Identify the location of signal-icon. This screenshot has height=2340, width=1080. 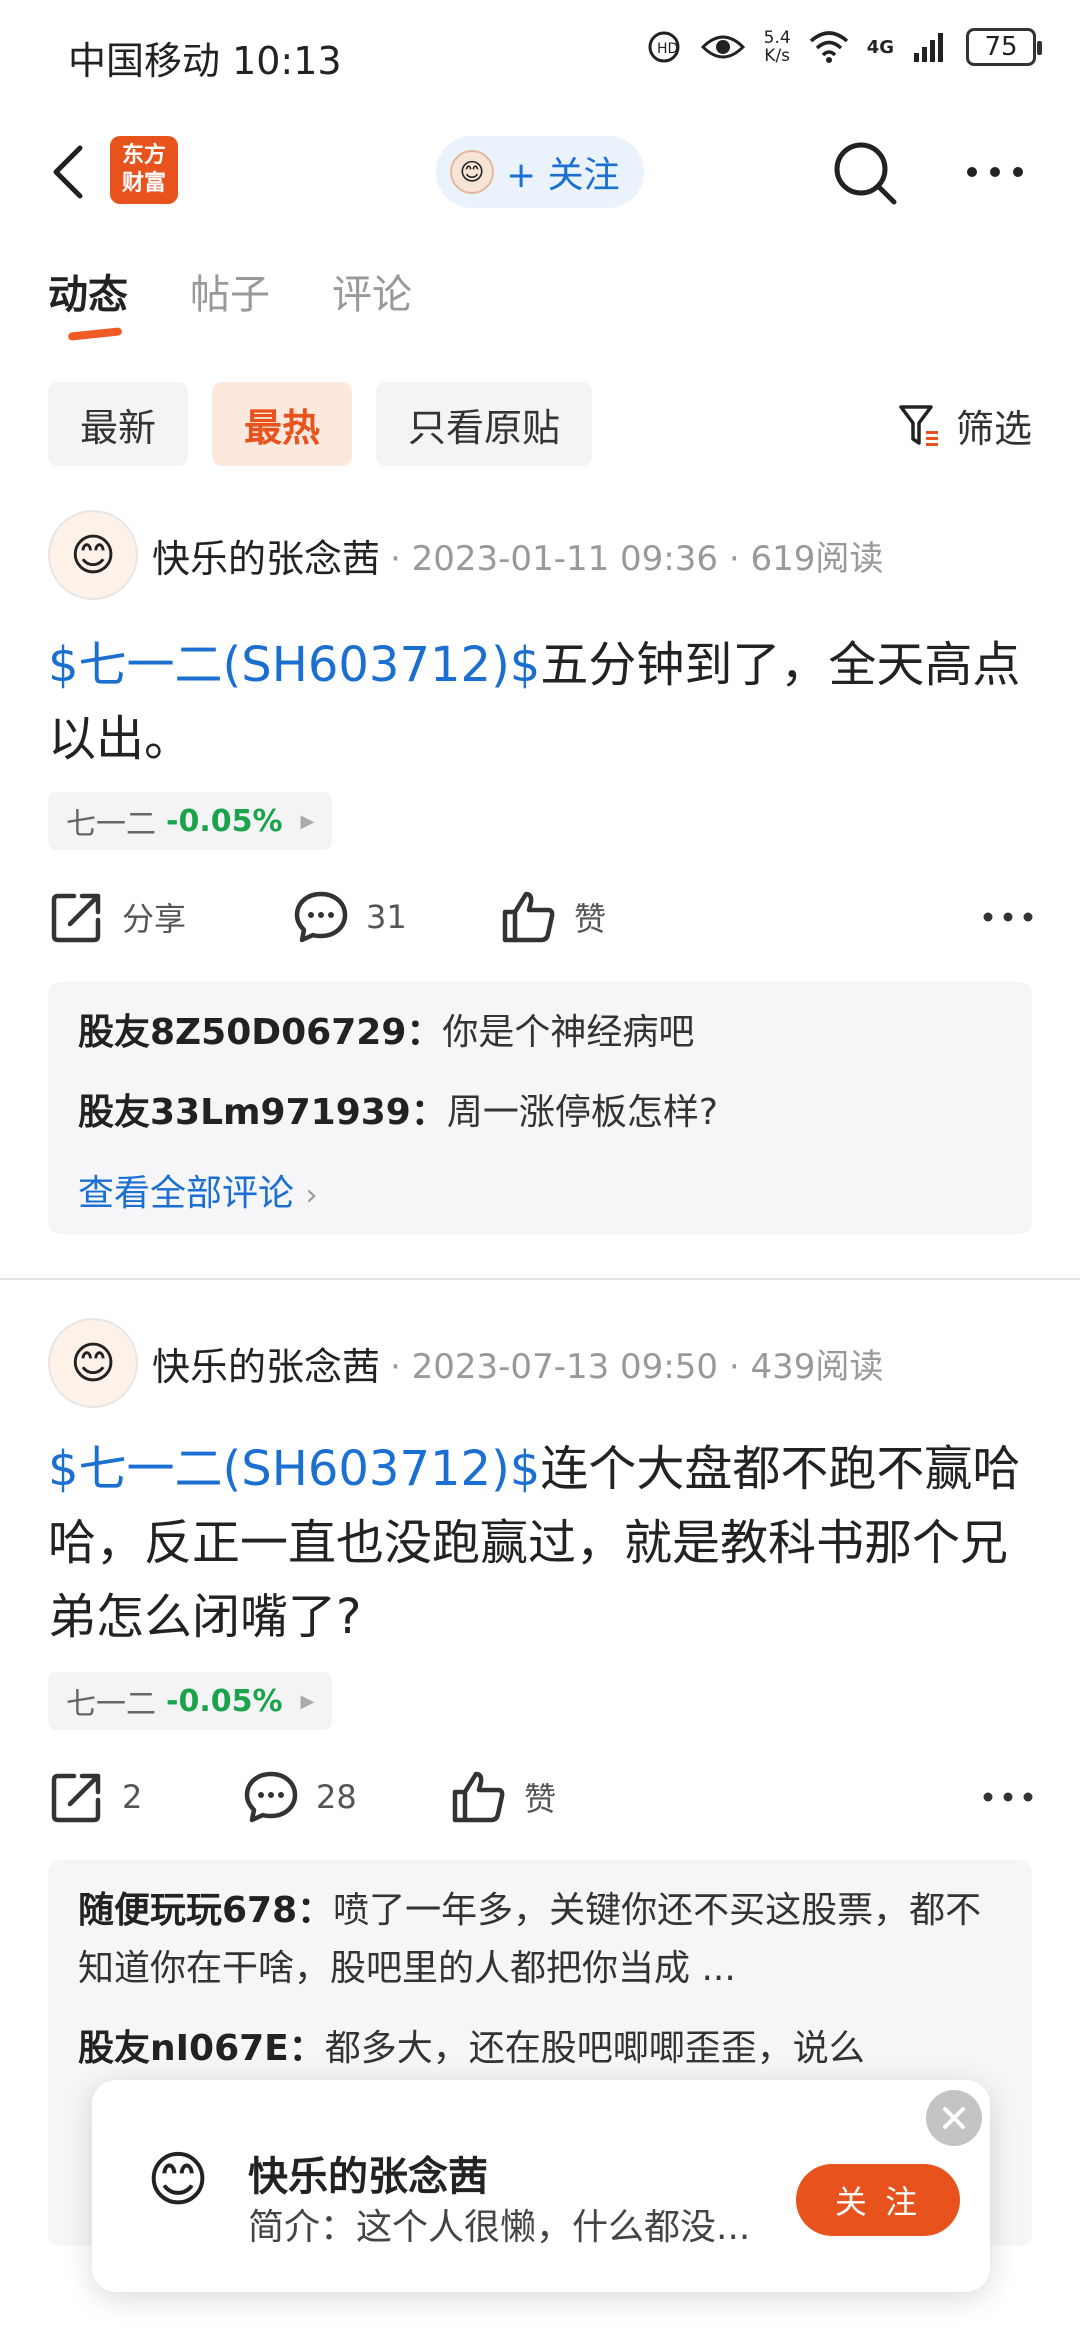
(928, 47).